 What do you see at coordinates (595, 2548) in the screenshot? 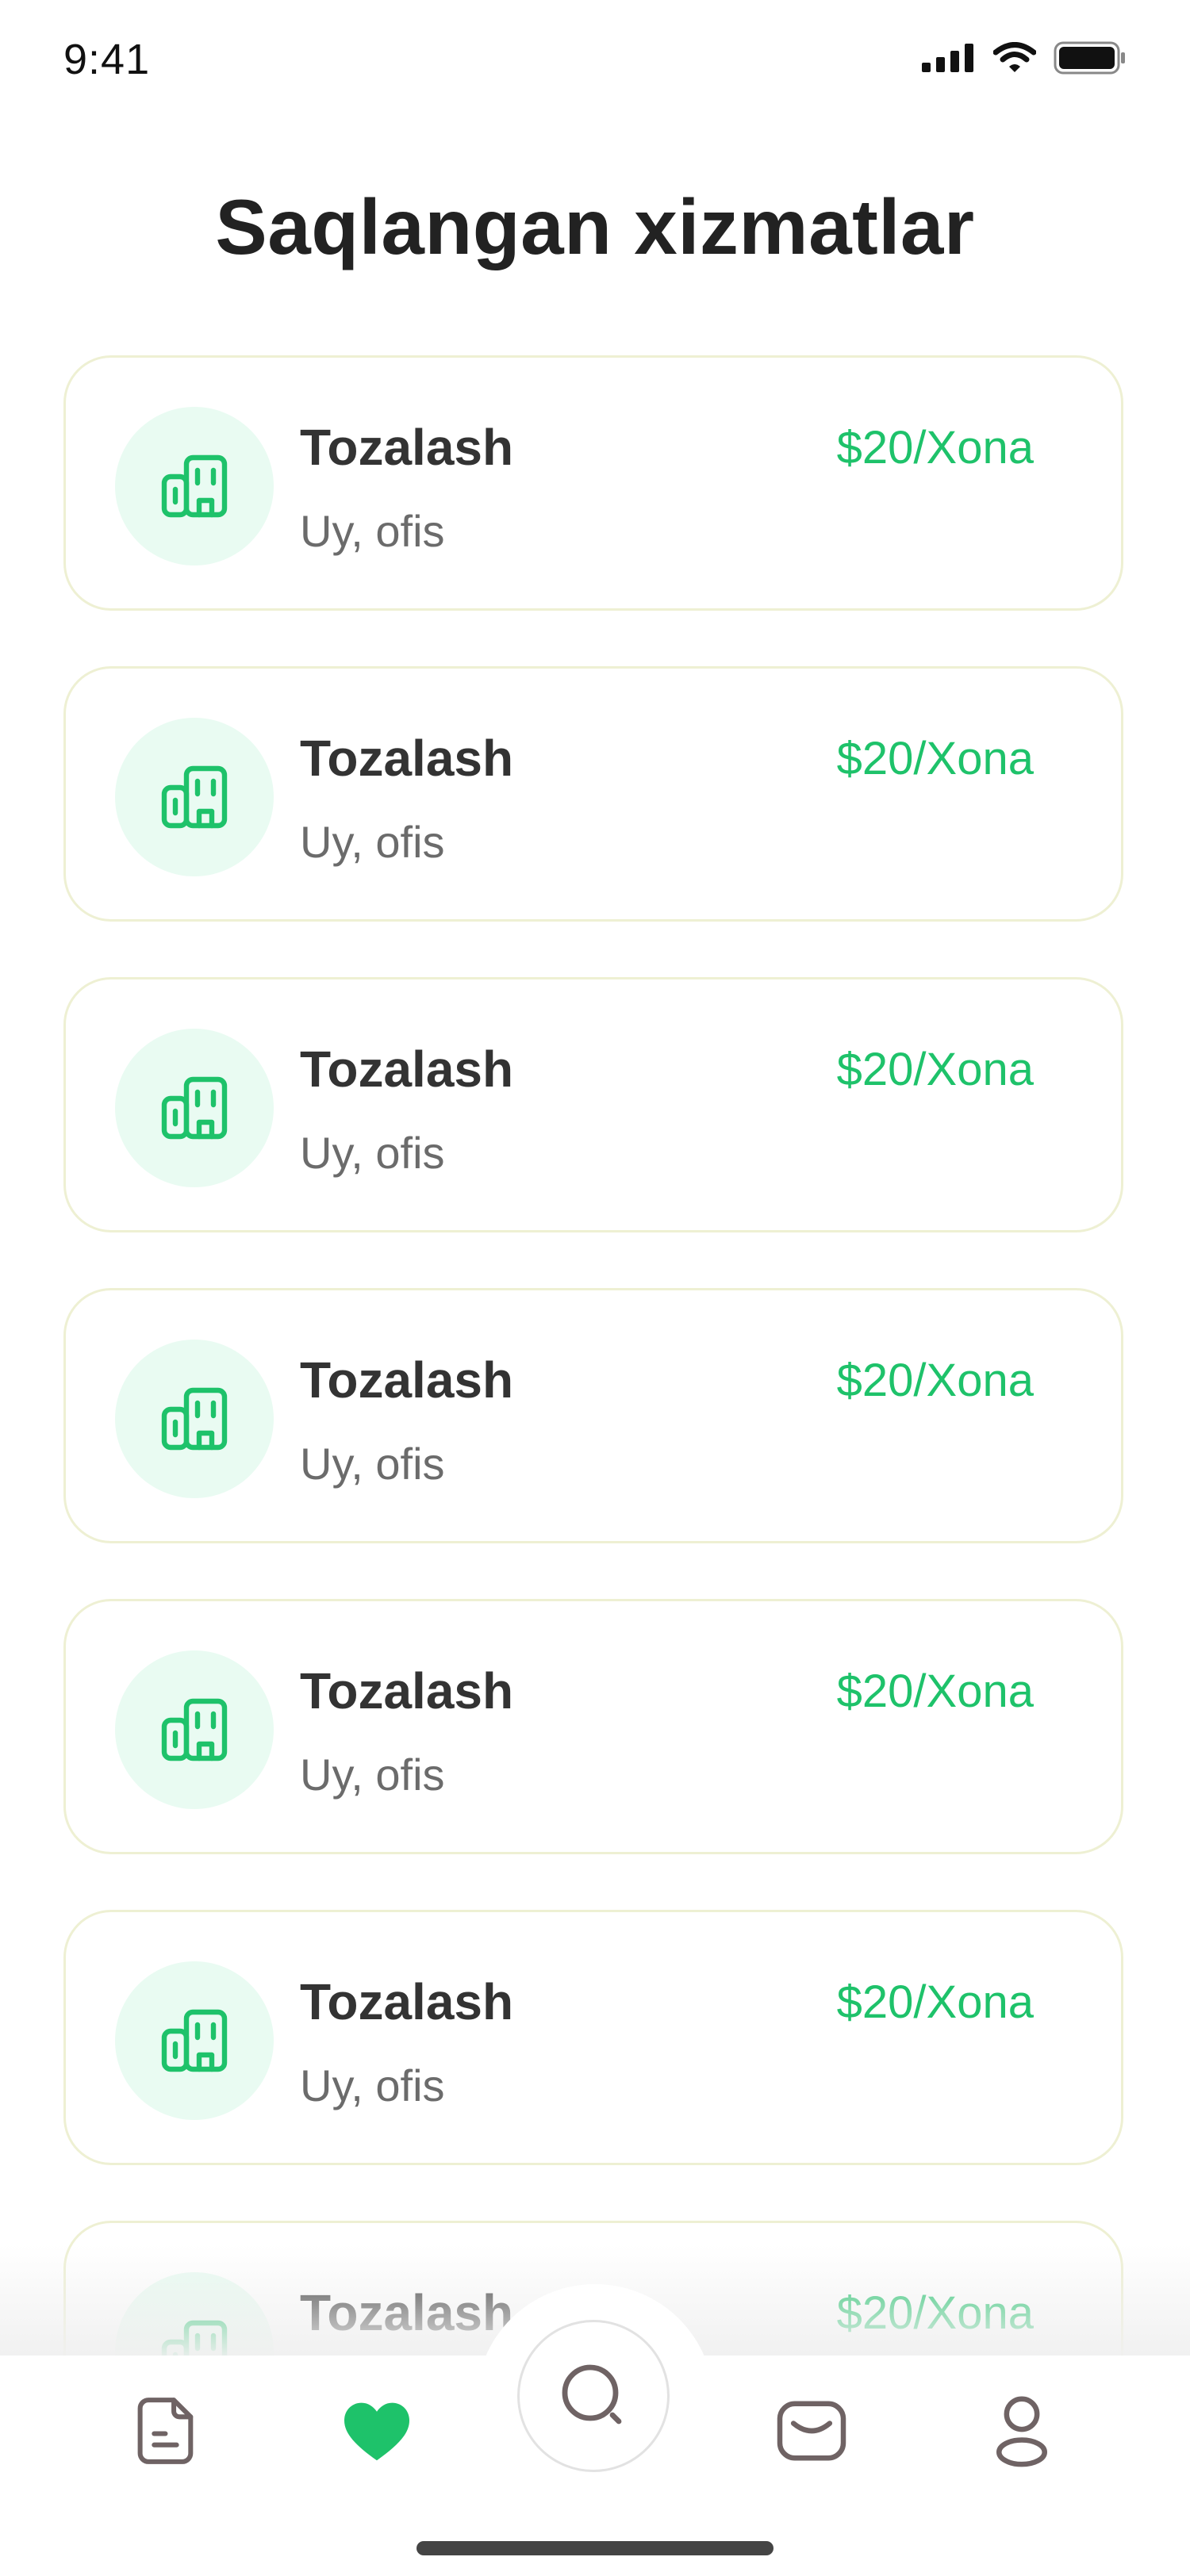
I see `home-indicator` at bounding box center [595, 2548].